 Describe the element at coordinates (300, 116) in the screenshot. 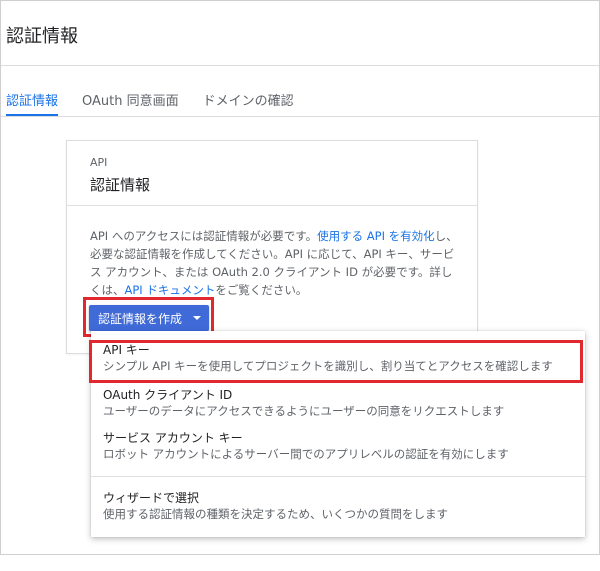

I see `tabs-divider` at that location.